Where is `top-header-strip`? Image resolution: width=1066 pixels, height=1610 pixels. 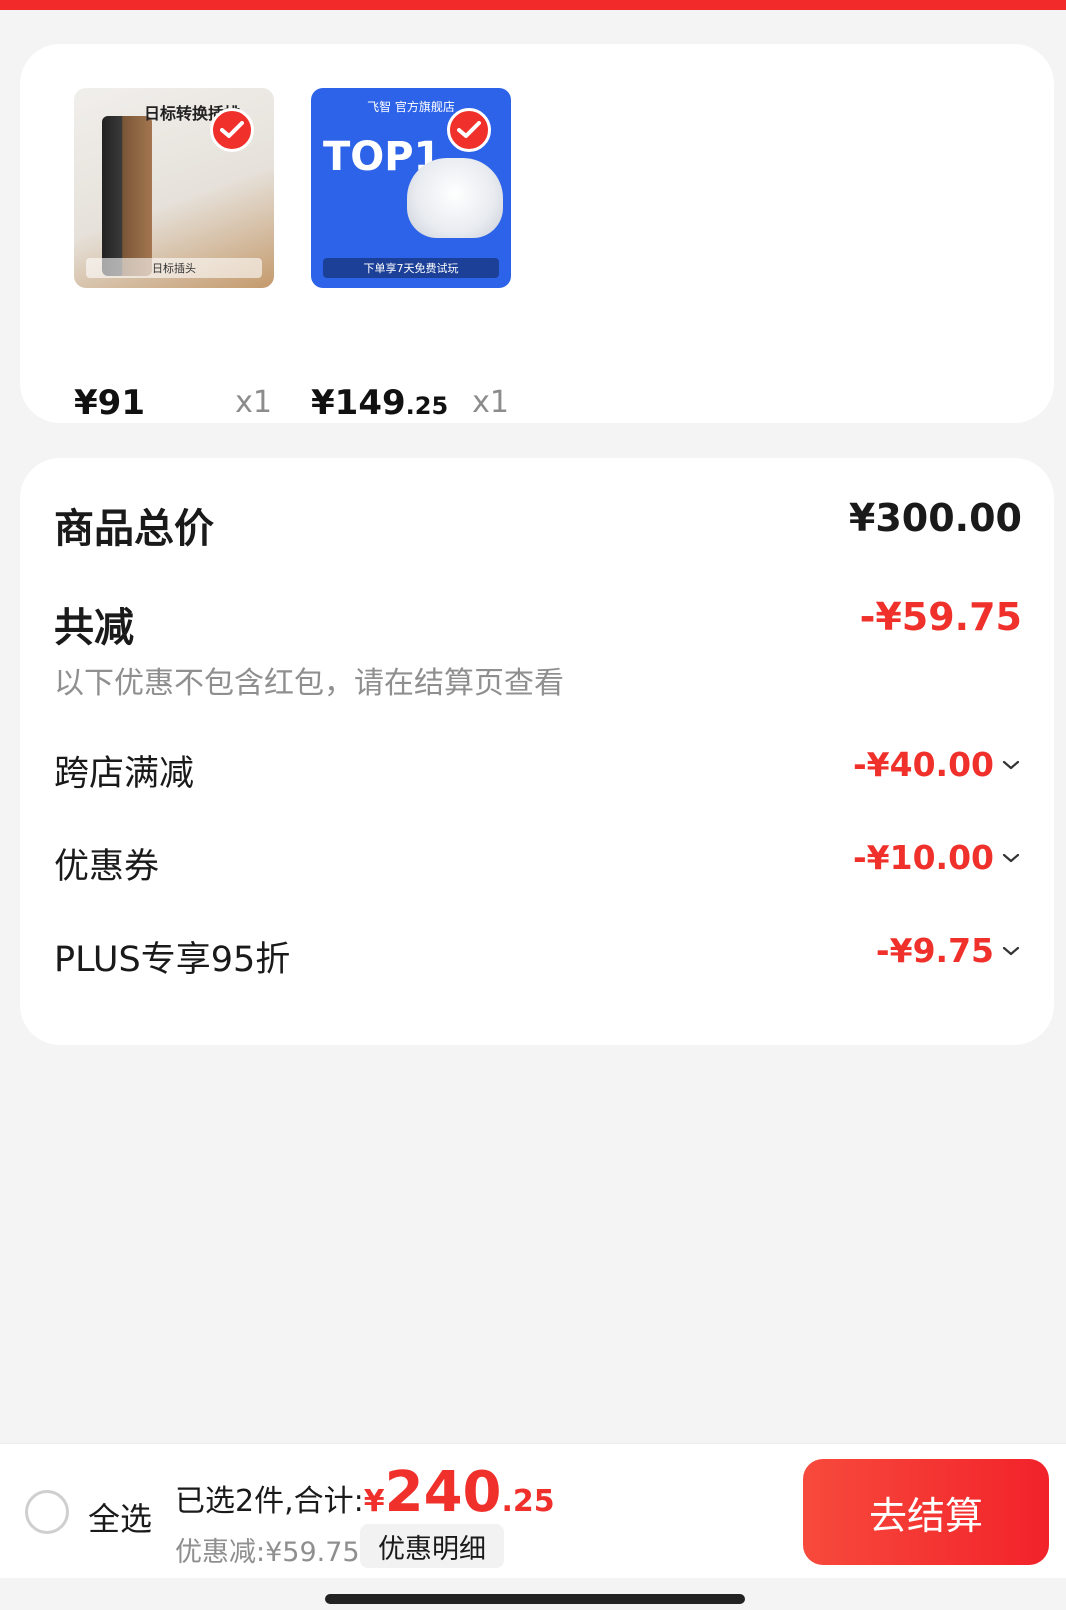
top-header-strip is located at coordinates (533, 5).